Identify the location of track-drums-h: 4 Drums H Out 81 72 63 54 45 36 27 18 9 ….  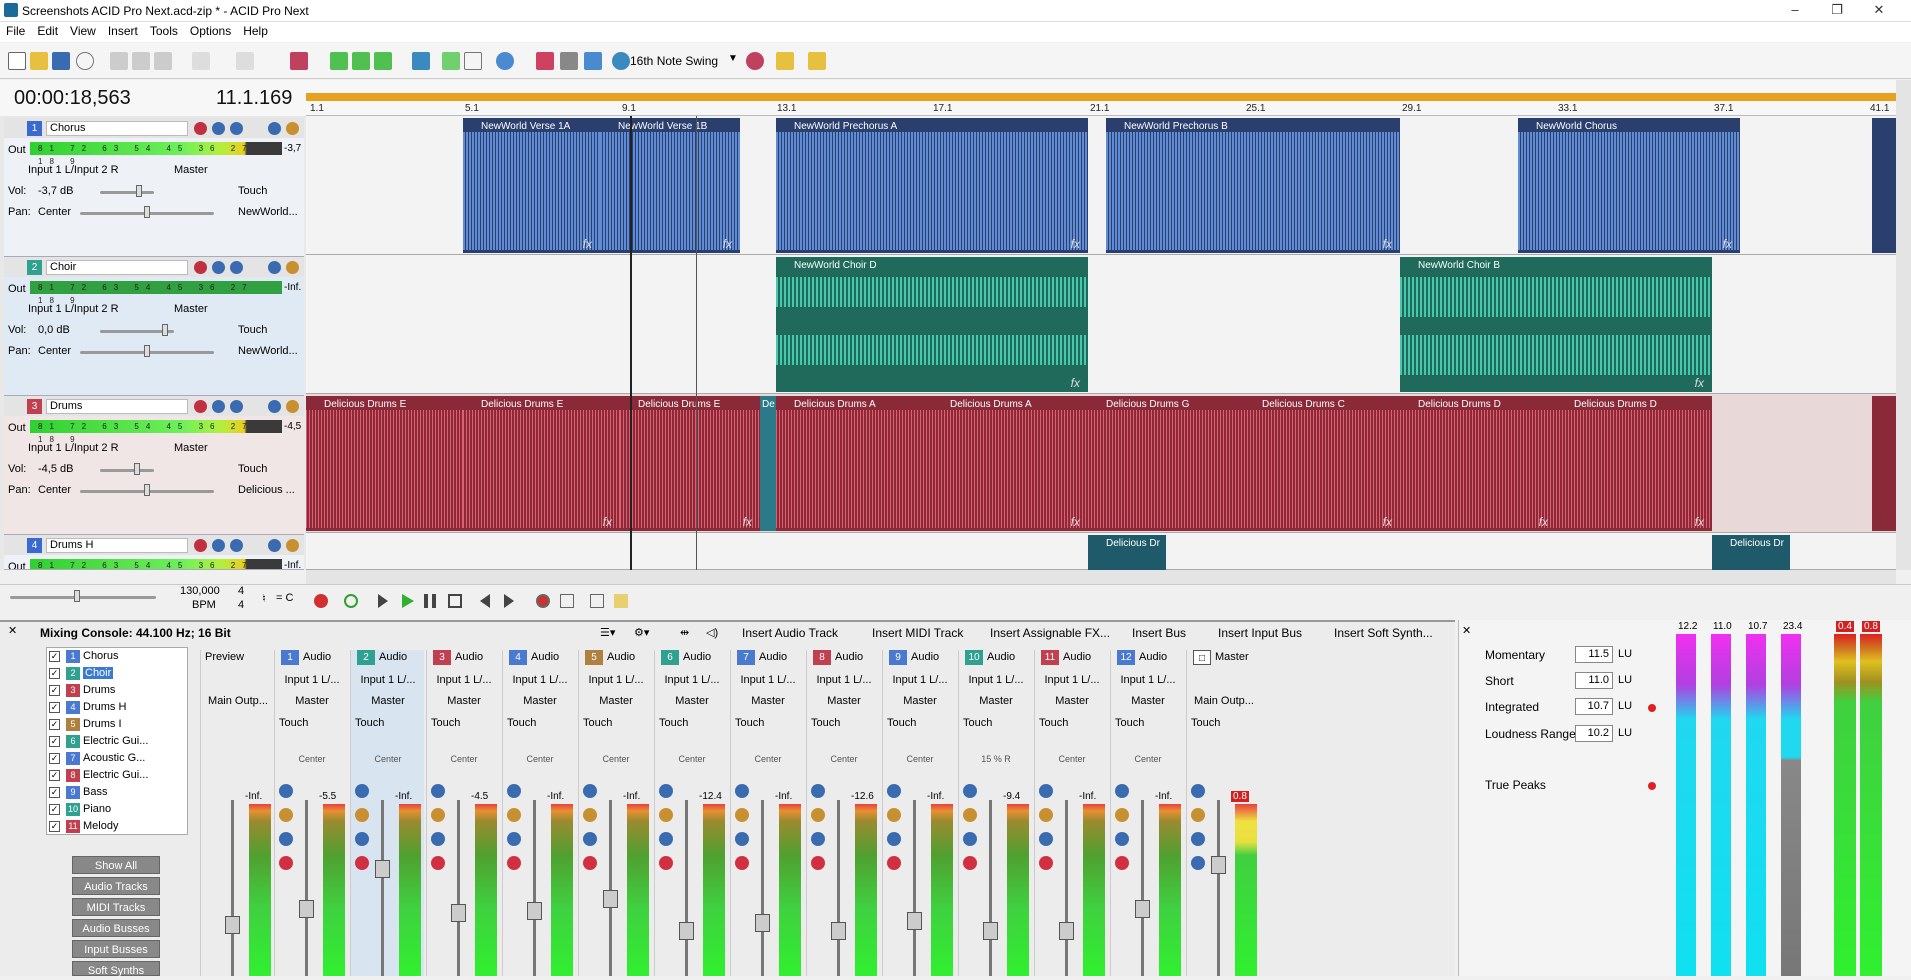
(154, 552).